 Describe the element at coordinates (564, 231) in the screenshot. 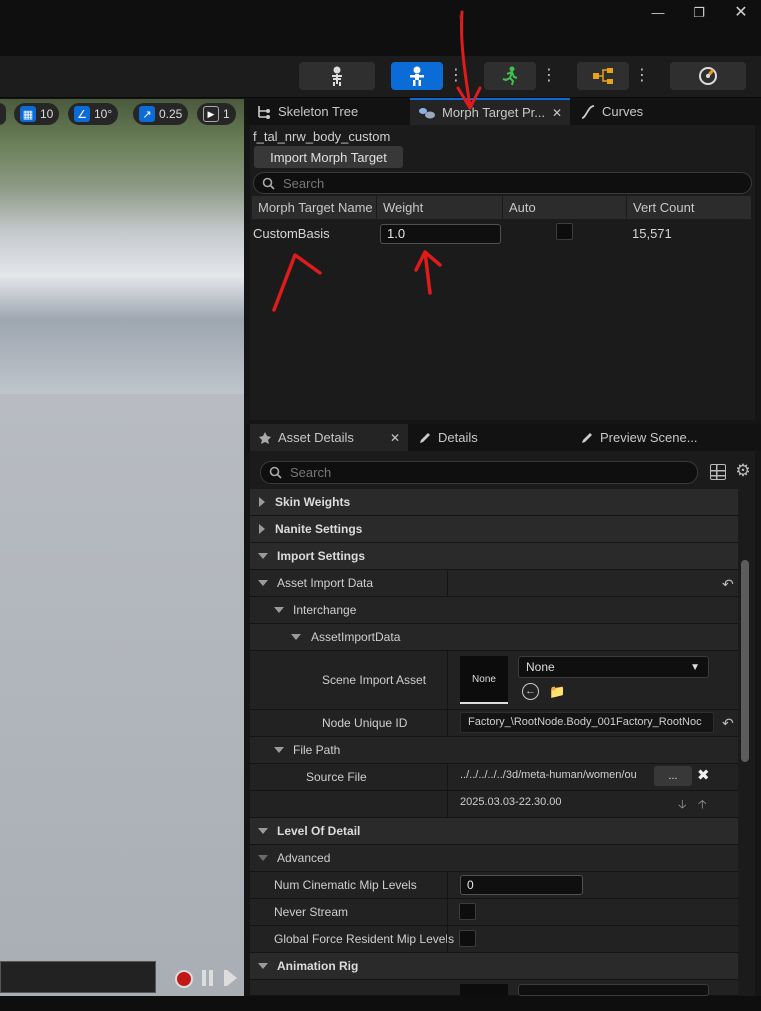

I see `morph-auto-checkbox` at that location.